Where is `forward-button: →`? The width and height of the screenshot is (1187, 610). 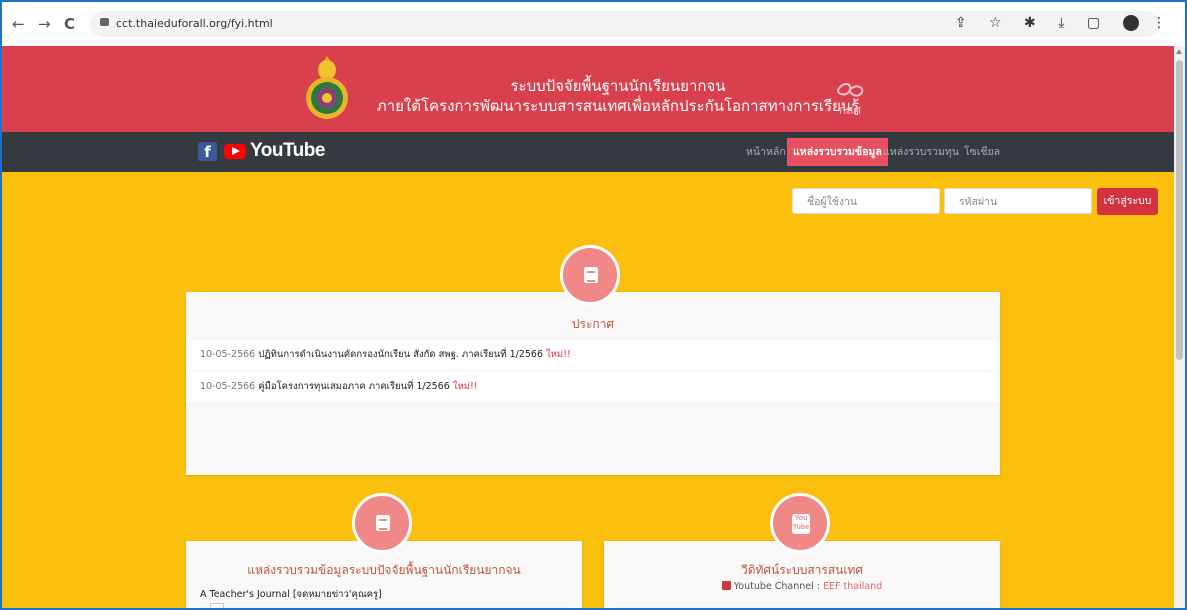 forward-button: → is located at coordinates (44, 24).